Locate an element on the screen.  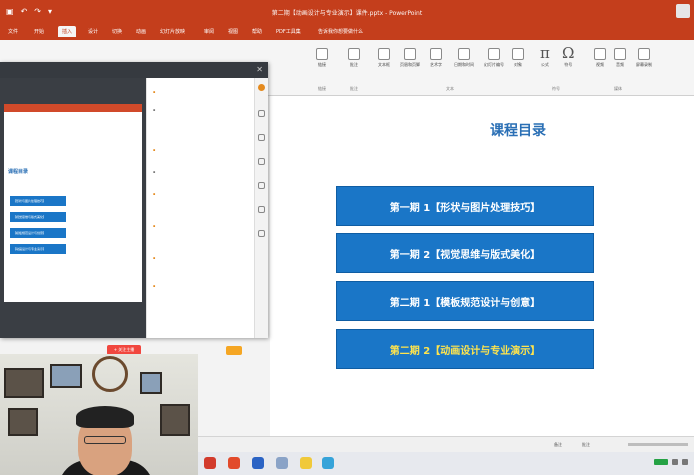
ship-wheel-decoration is located at coordinates (110, 374).